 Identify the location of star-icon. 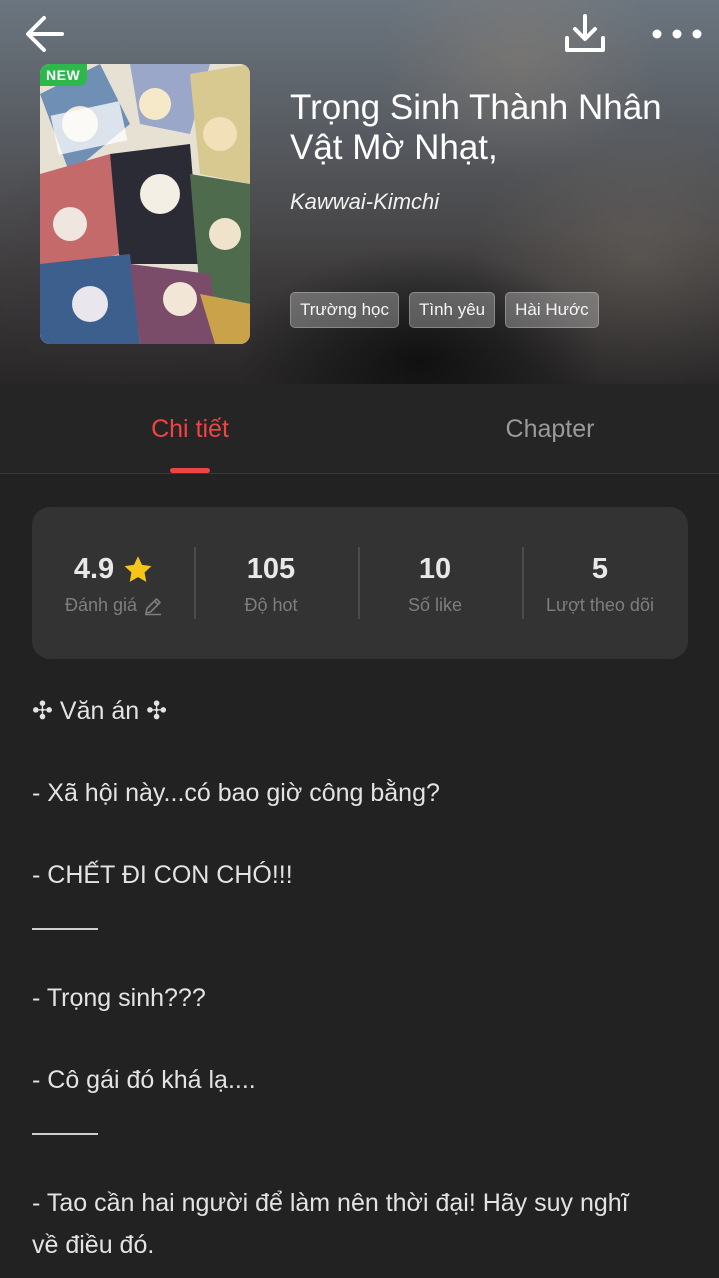
(138, 568).